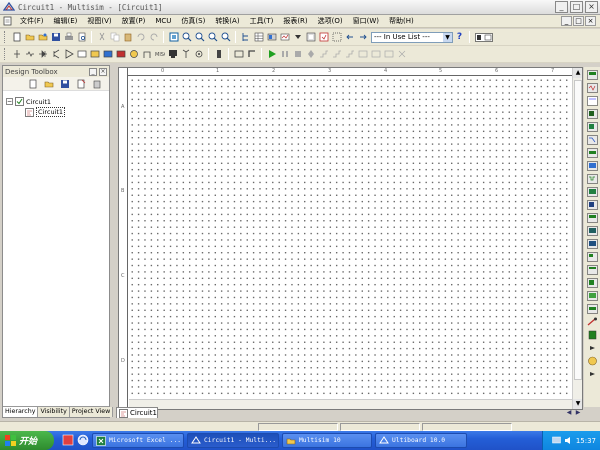  I want to click on tab-visibility: Visibility, so click(54, 412).